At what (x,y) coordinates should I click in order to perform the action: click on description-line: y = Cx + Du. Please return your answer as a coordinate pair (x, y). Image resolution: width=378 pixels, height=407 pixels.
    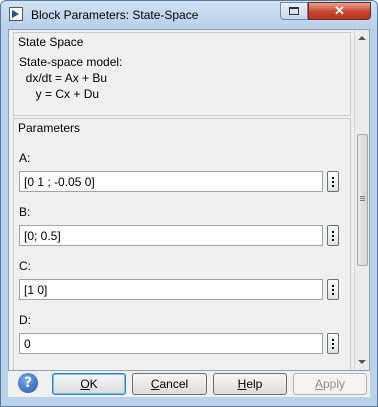
    Looking at the image, I should click on (59, 94).